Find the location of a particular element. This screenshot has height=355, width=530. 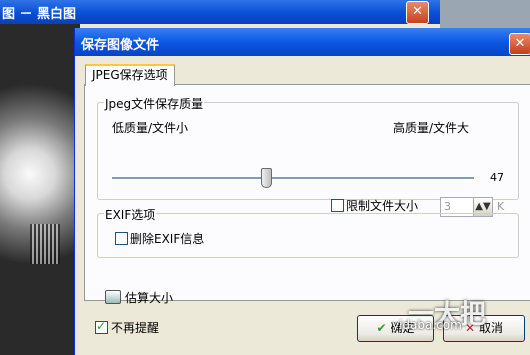

watermark-site: yidaba.com is located at coordinates (427, 325).